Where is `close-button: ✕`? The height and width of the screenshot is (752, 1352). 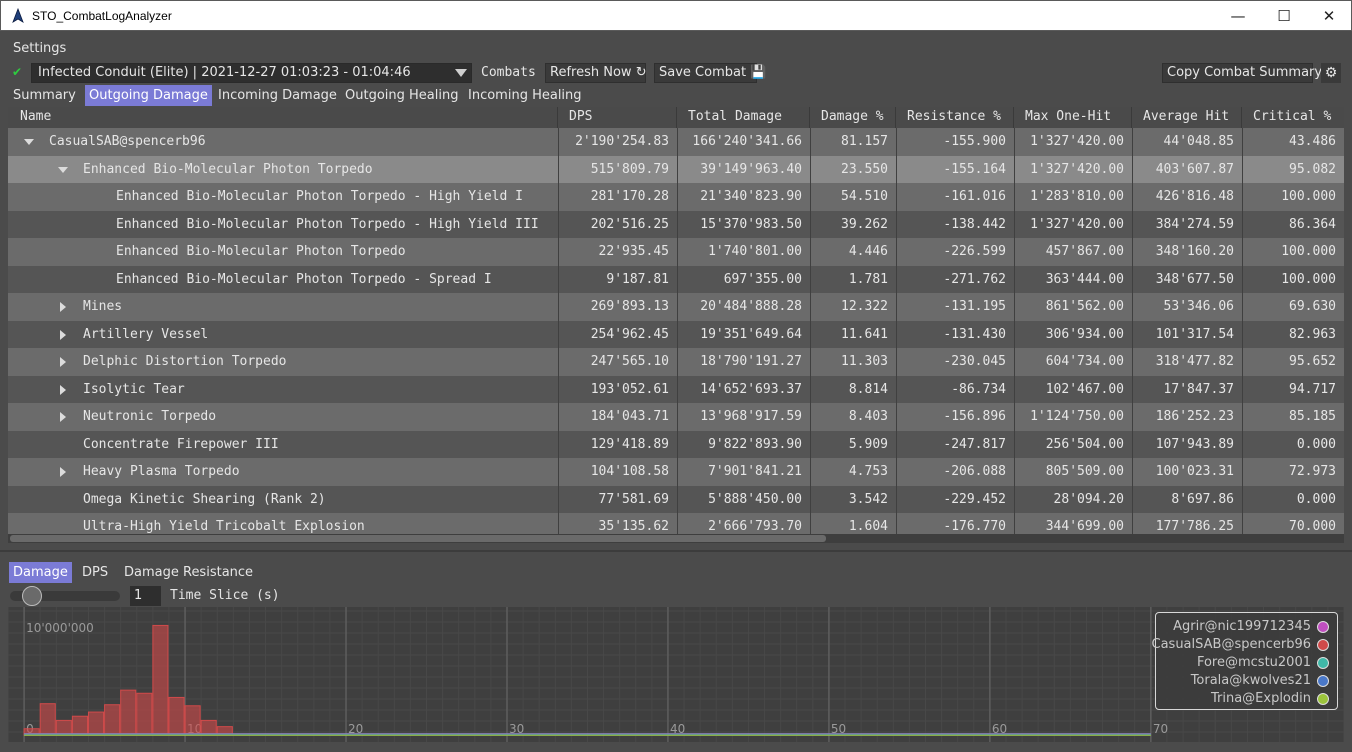 close-button: ✕ is located at coordinates (1329, 16).